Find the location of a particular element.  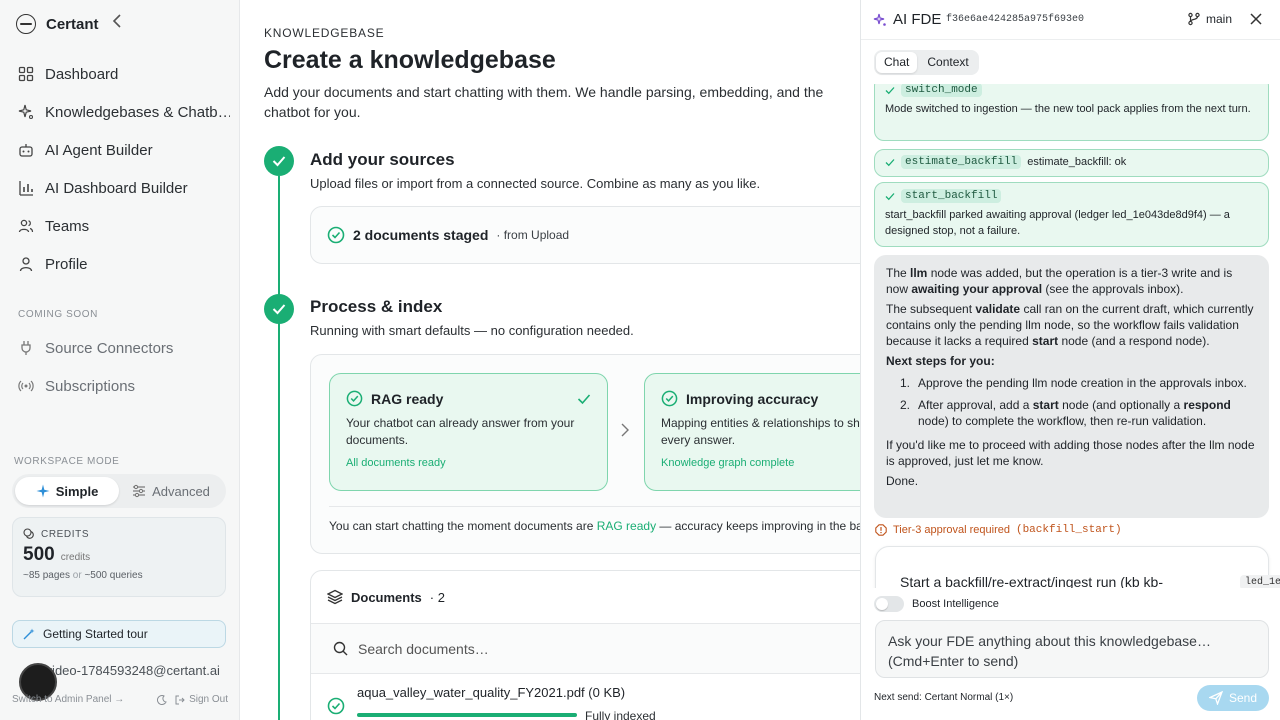

message-done: Done. is located at coordinates (902, 481).